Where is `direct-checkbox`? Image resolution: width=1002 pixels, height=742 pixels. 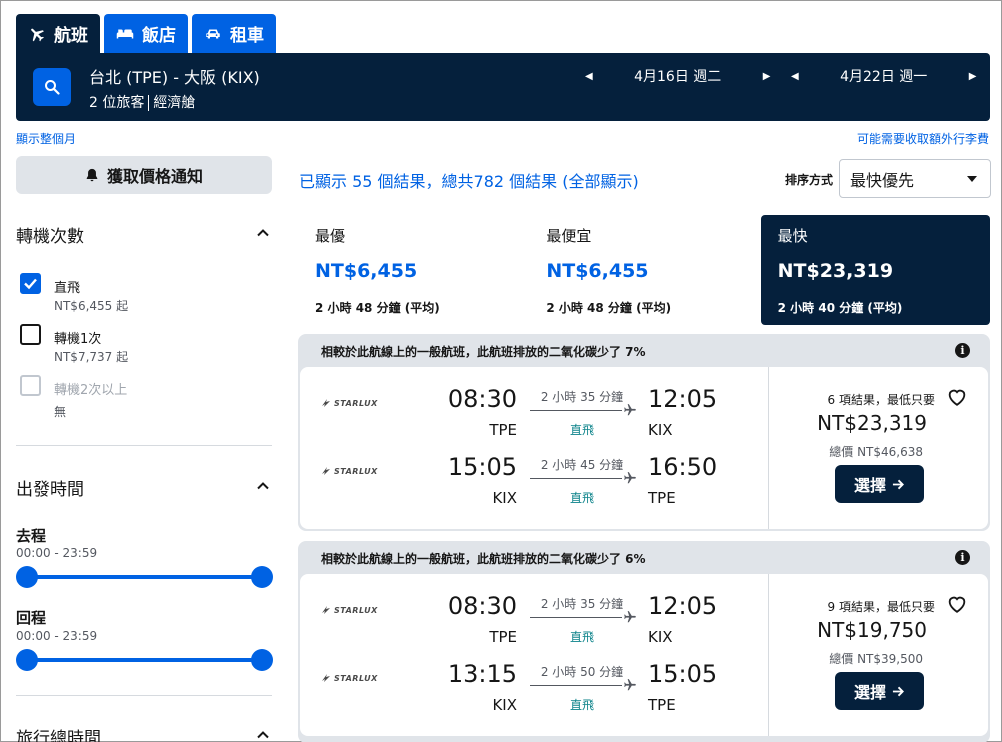 direct-checkbox is located at coordinates (30, 283).